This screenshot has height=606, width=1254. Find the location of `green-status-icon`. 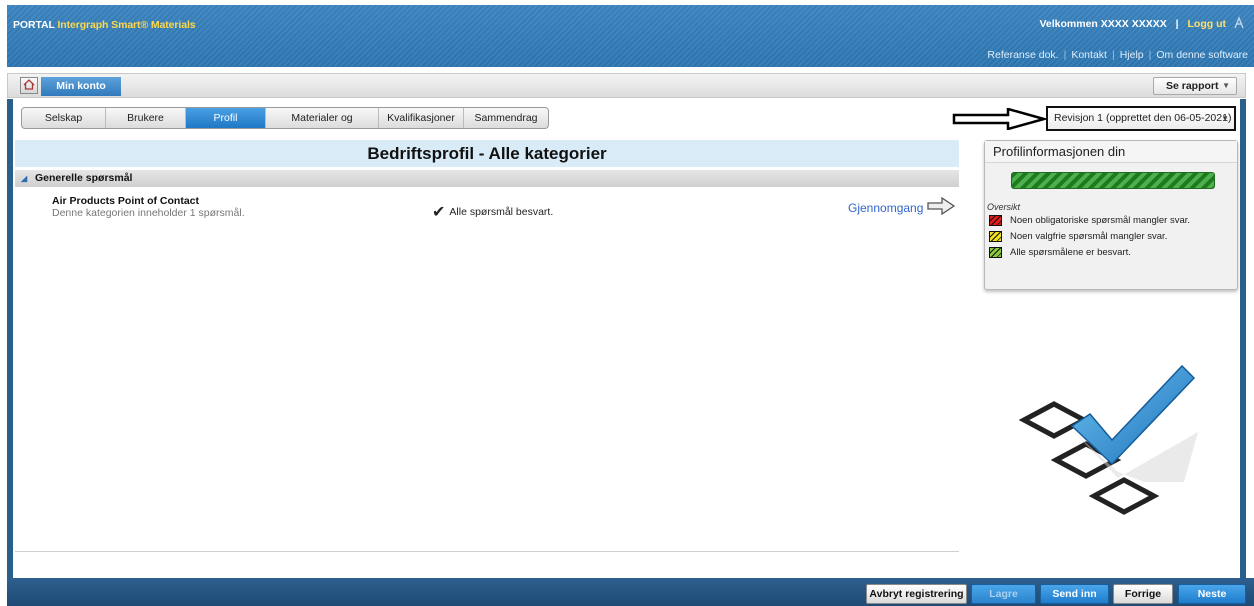

green-status-icon is located at coordinates (995, 252).